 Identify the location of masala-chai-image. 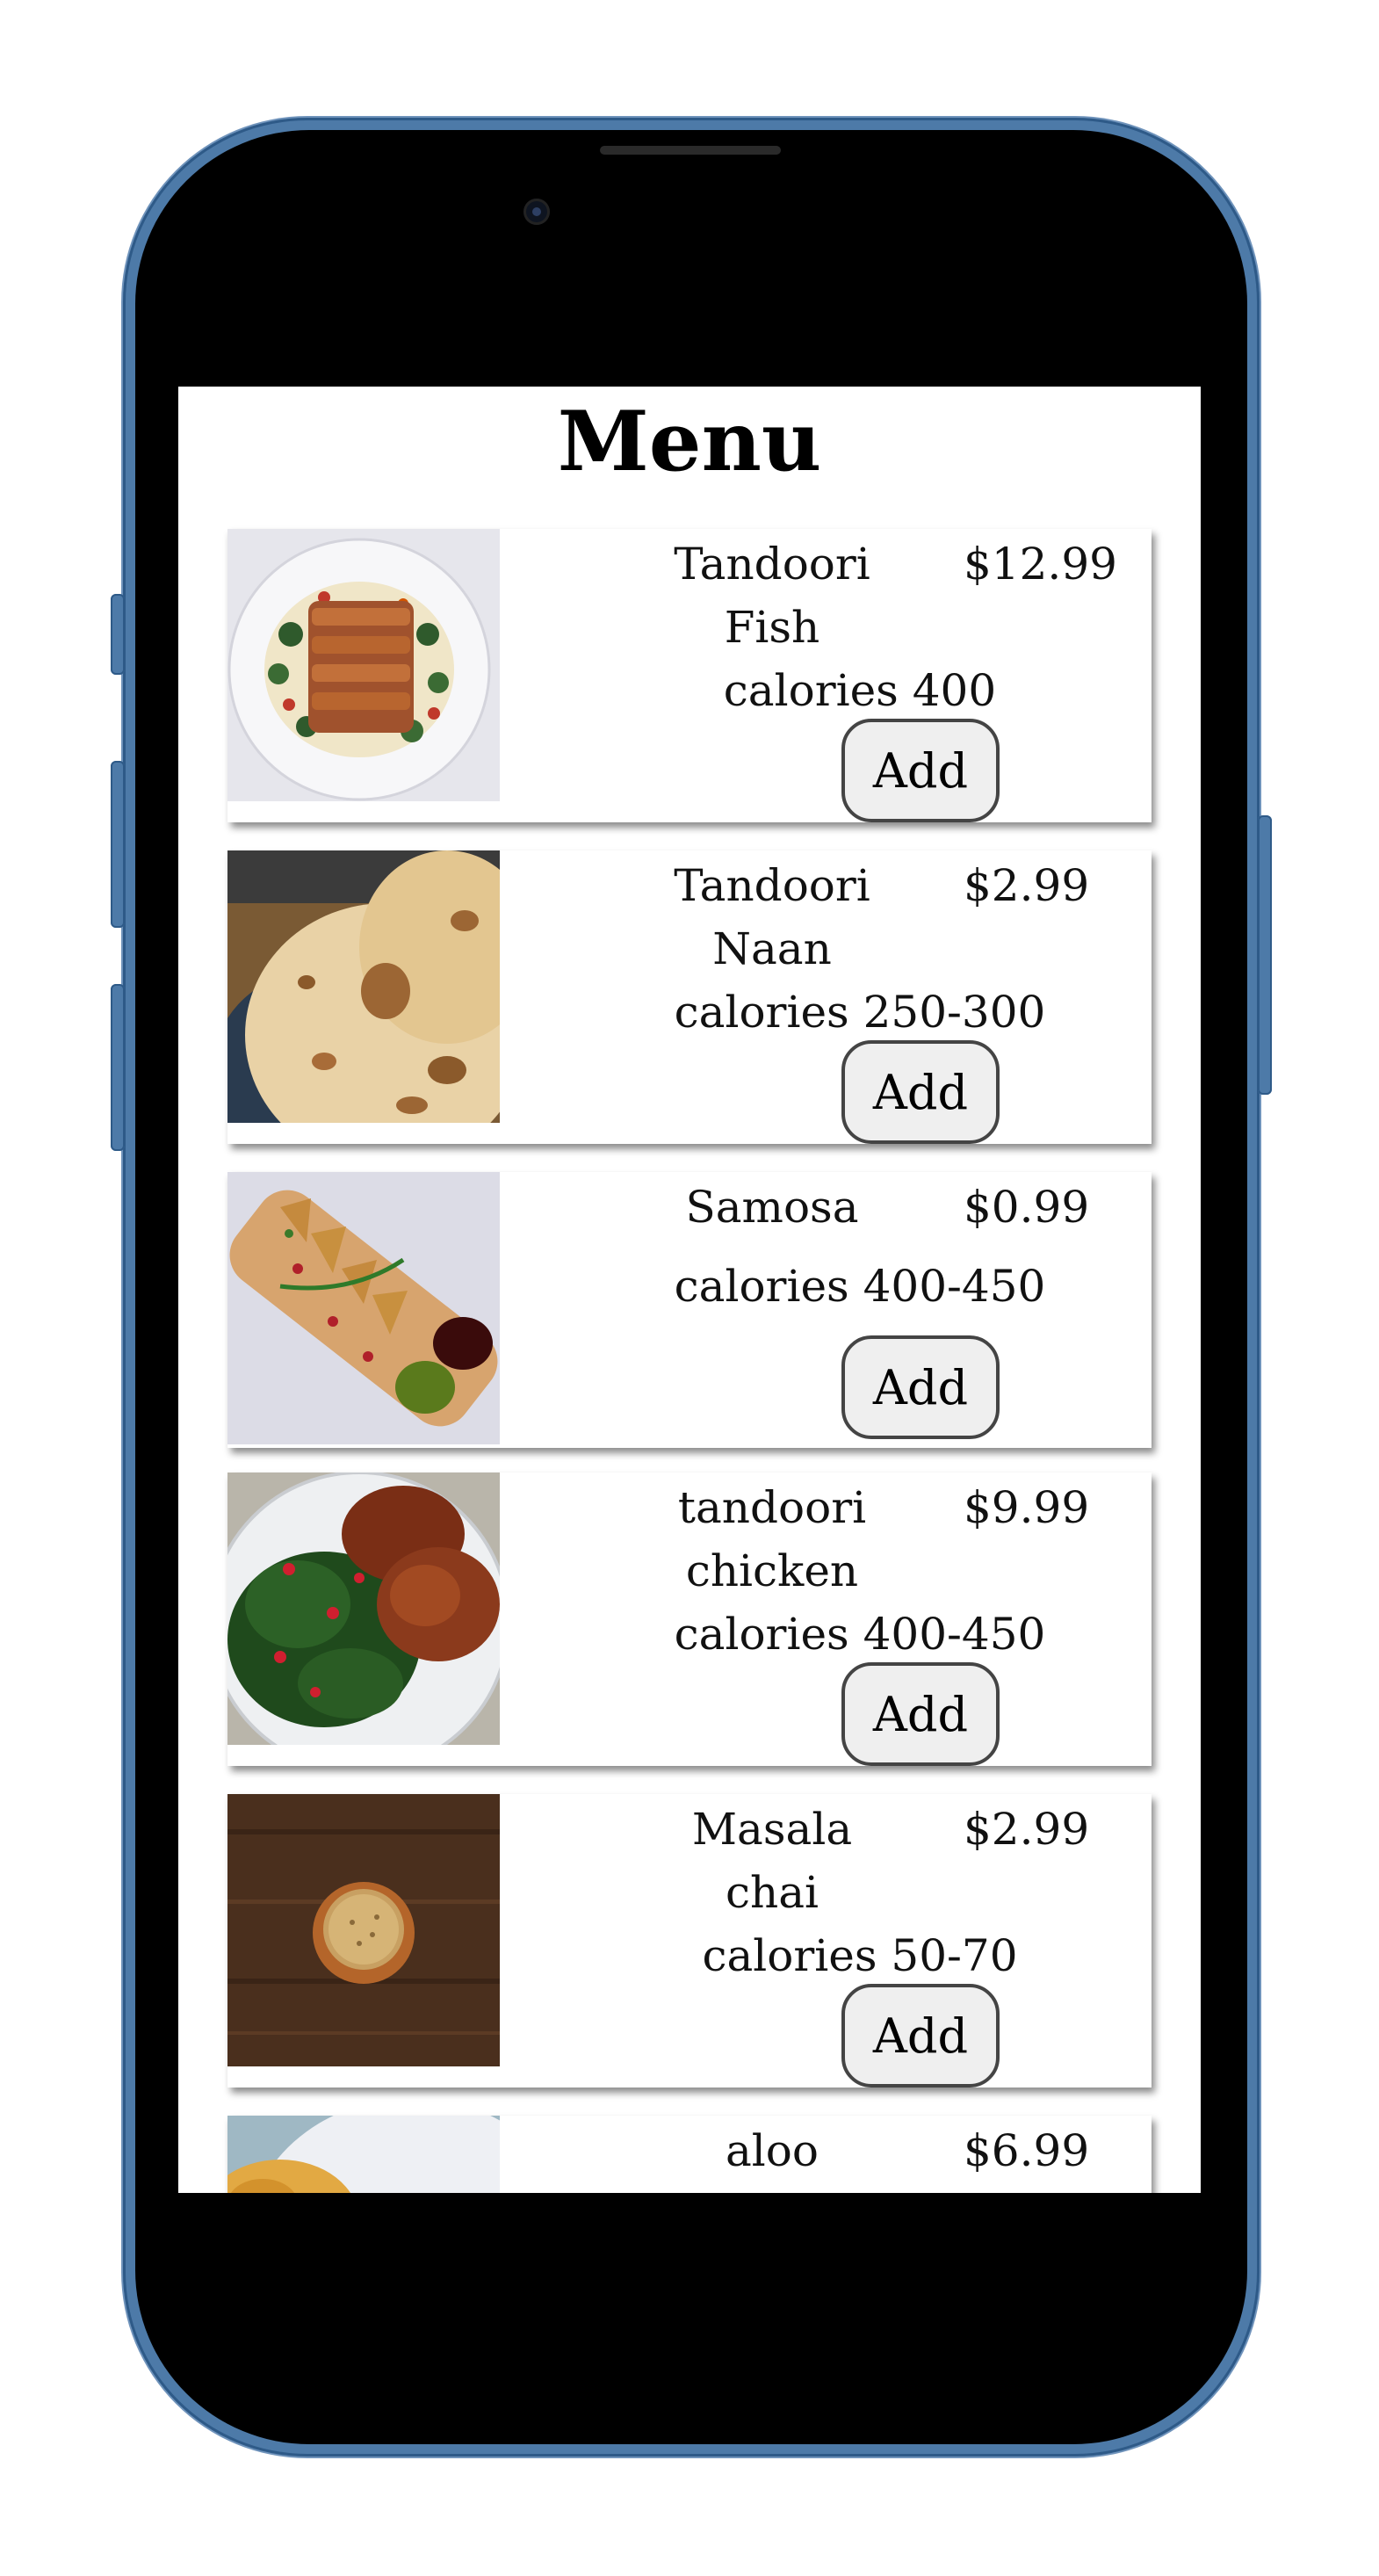
(363, 1930).